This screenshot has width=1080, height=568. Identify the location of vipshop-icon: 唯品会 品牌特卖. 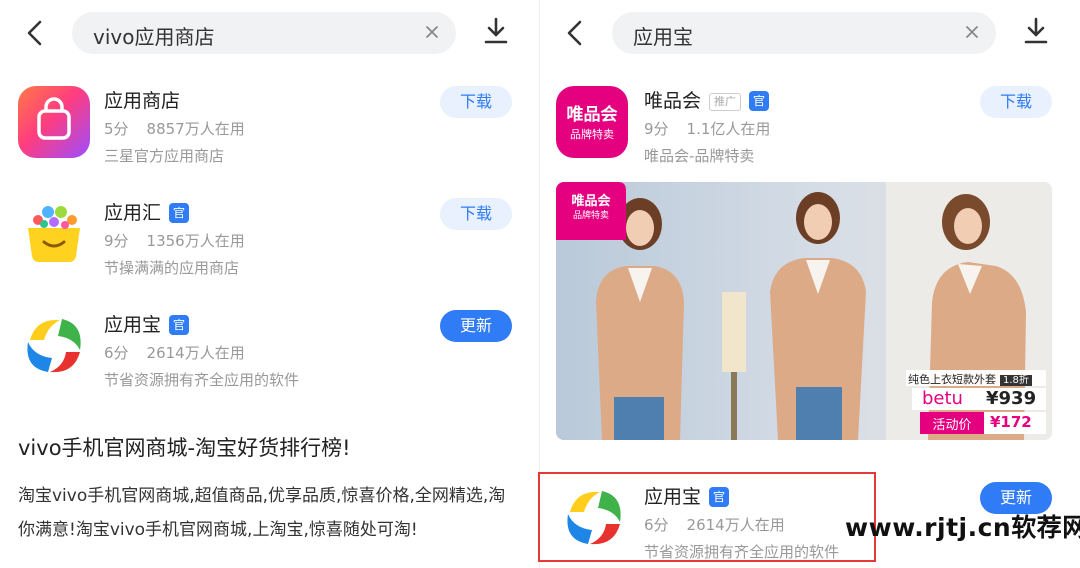
(592, 122).